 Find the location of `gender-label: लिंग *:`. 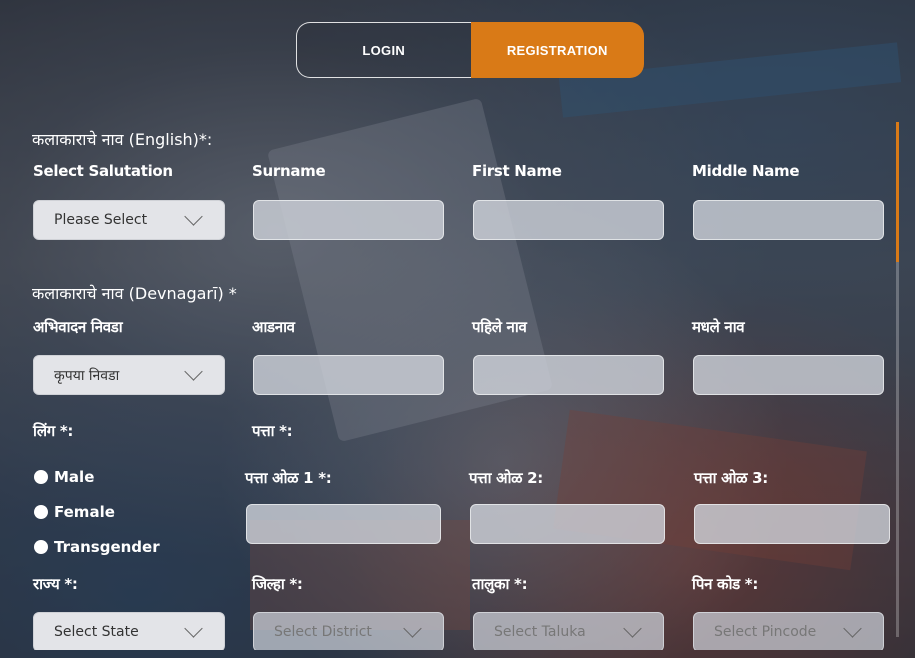

gender-label: लिंग *: is located at coordinates (53, 431).